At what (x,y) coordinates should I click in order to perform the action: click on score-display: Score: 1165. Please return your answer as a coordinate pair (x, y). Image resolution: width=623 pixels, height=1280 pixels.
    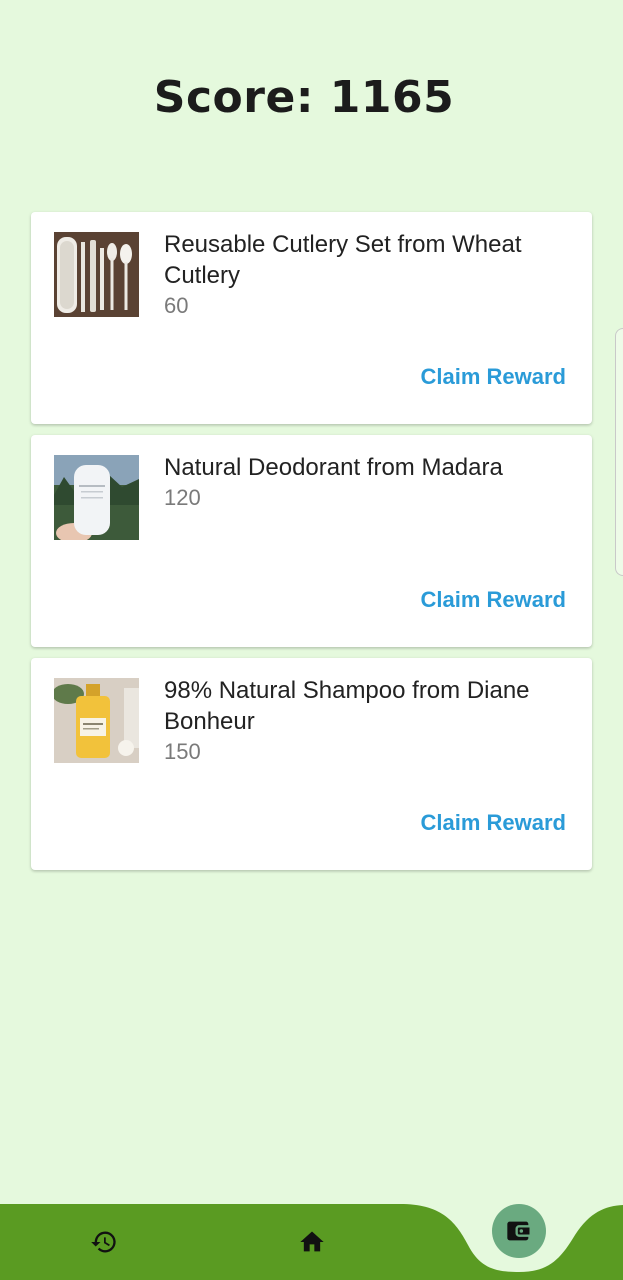
    Looking at the image, I should click on (304, 97).